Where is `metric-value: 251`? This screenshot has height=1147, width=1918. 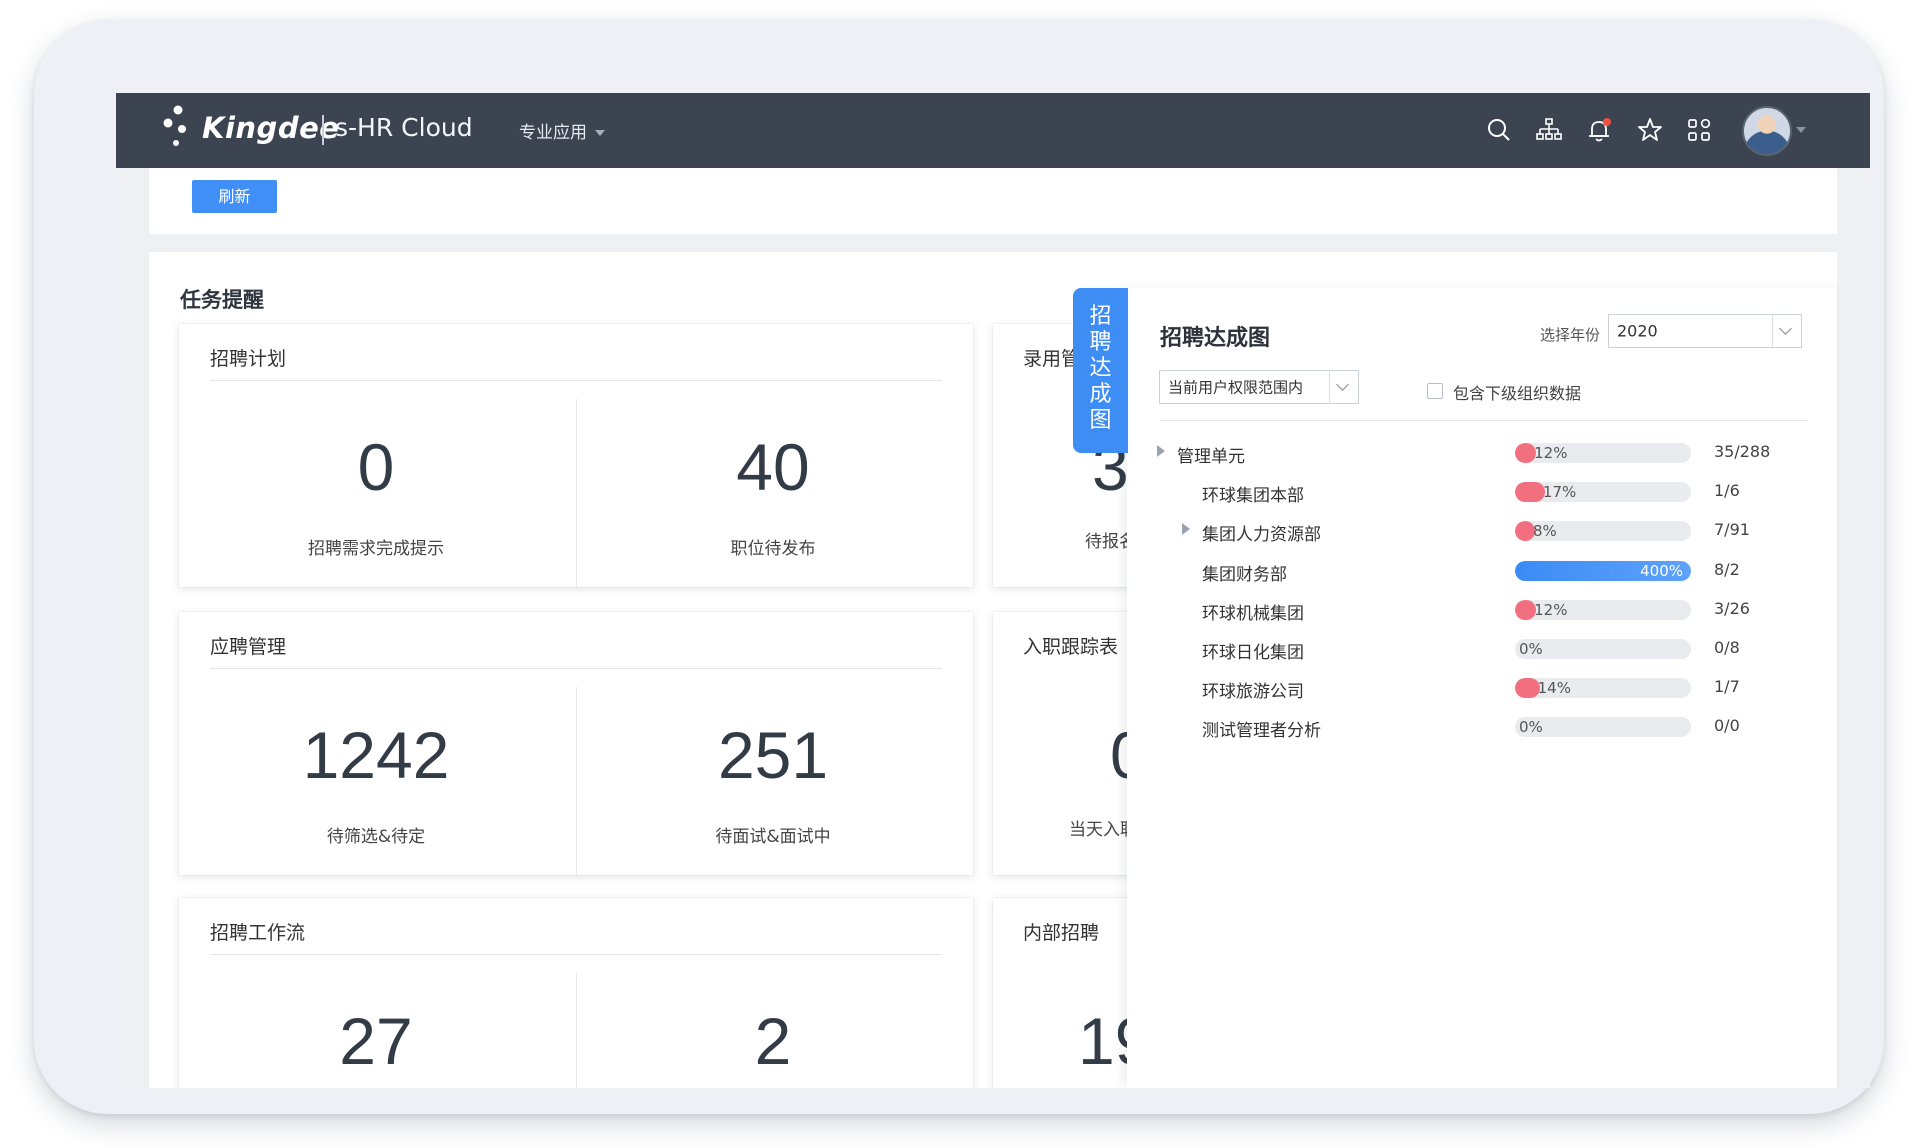 metric-value: 251 is located at coordinates (773, 755).